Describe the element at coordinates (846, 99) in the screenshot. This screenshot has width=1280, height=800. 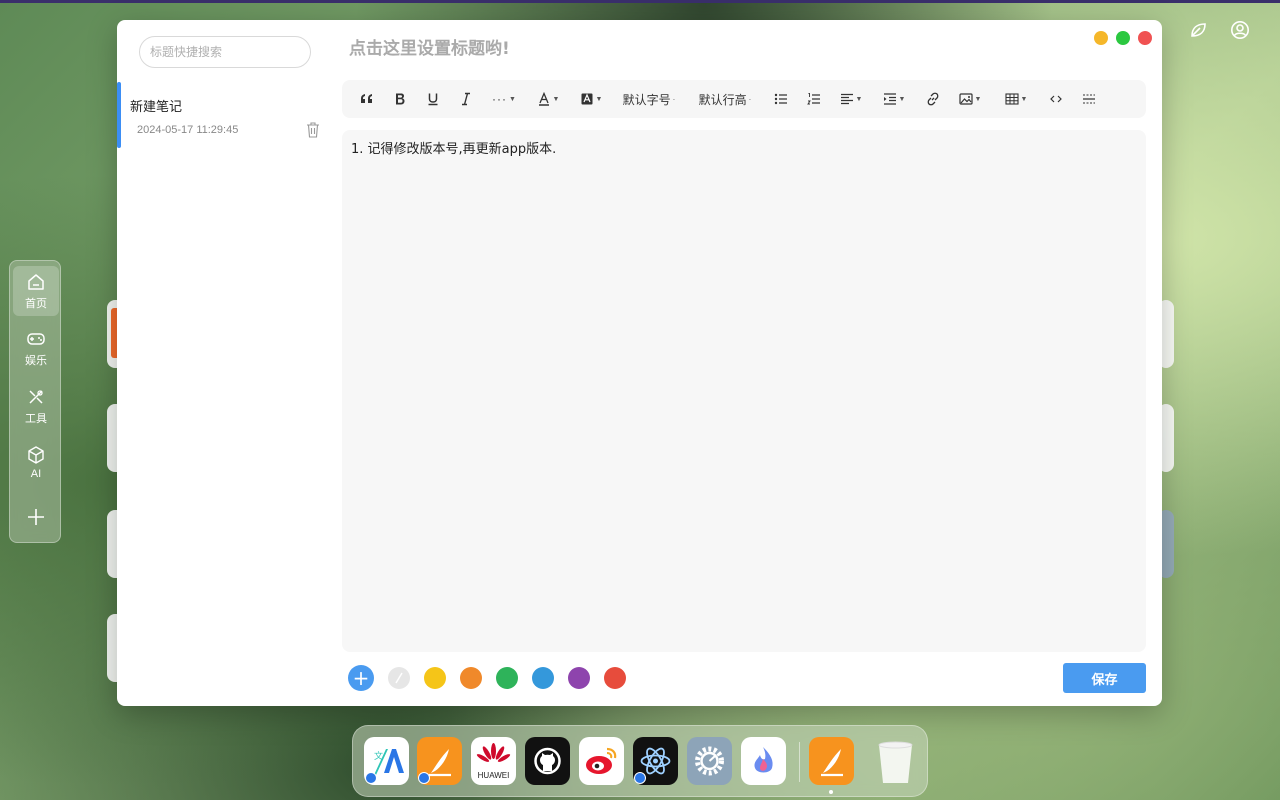
I see `align-left-icon` at that location.